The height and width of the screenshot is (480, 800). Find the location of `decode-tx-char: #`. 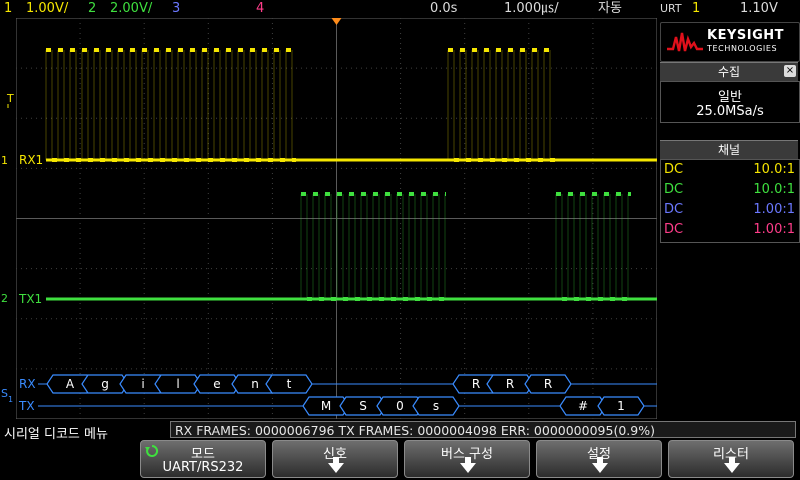

decode-tx-char: # is located at coordinates (583, 406).